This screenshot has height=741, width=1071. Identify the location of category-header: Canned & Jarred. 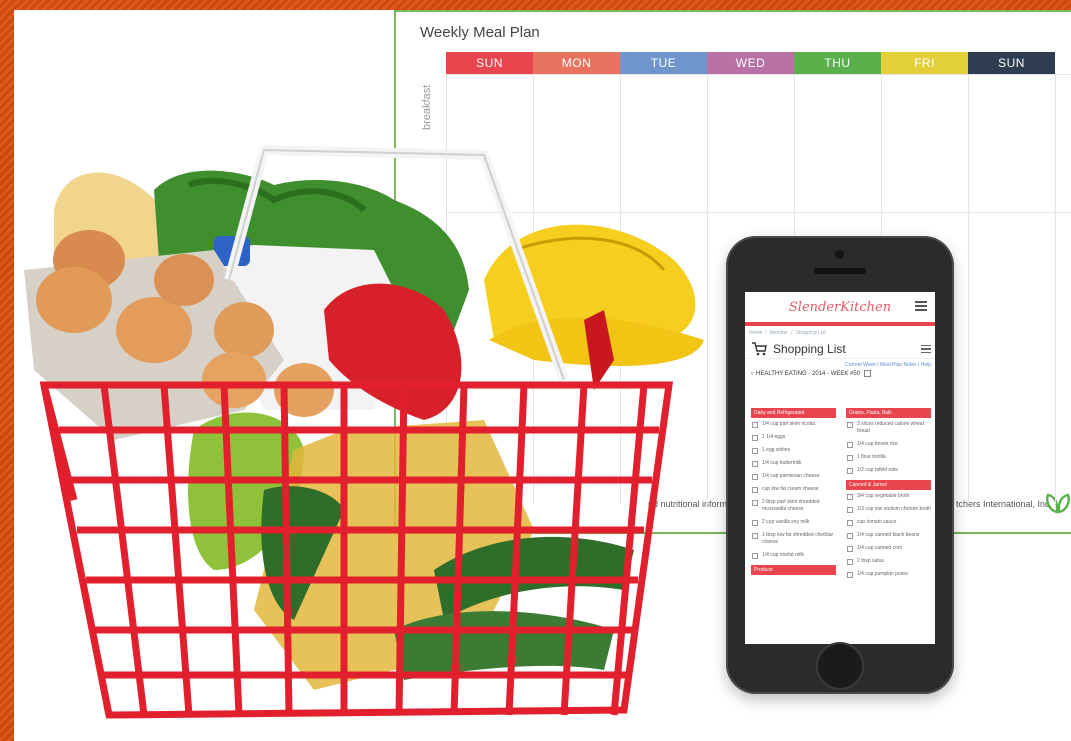
(888, 485).